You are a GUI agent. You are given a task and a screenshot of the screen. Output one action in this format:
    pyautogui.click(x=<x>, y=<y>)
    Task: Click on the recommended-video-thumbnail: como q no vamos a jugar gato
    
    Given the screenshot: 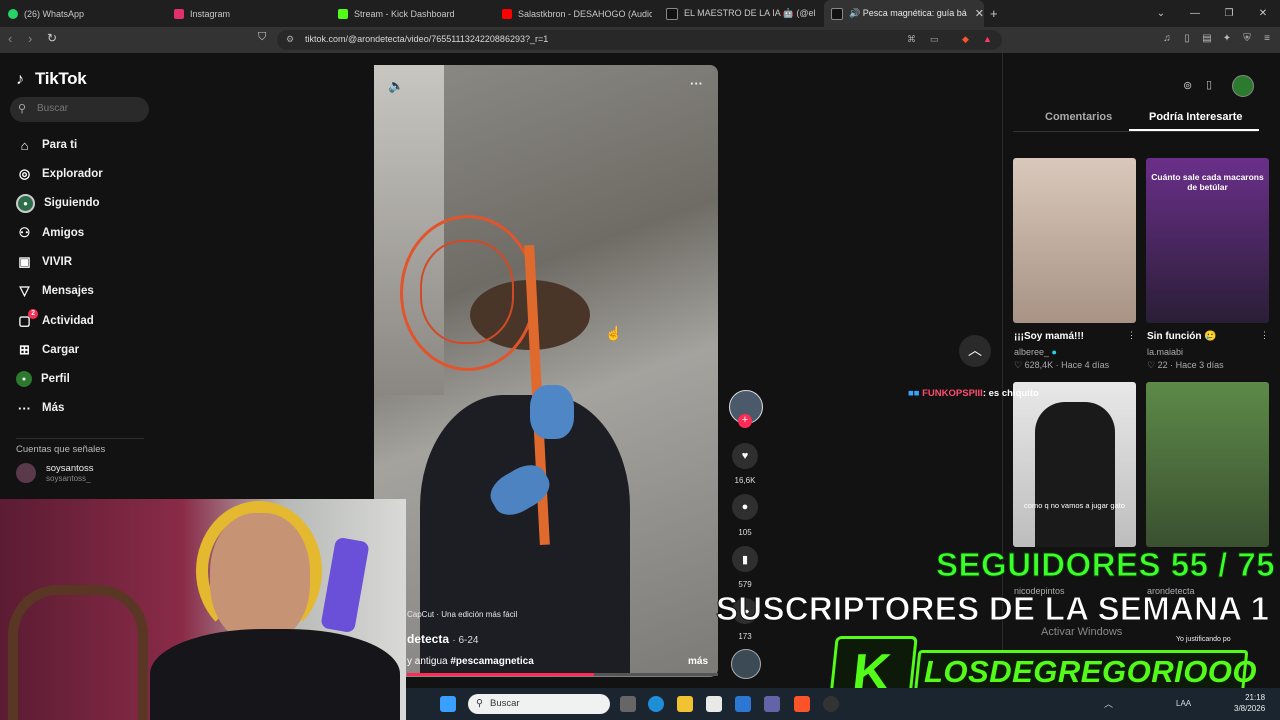 What is the action you would take?
    pyautogui.click(x=1074, y=464)
    